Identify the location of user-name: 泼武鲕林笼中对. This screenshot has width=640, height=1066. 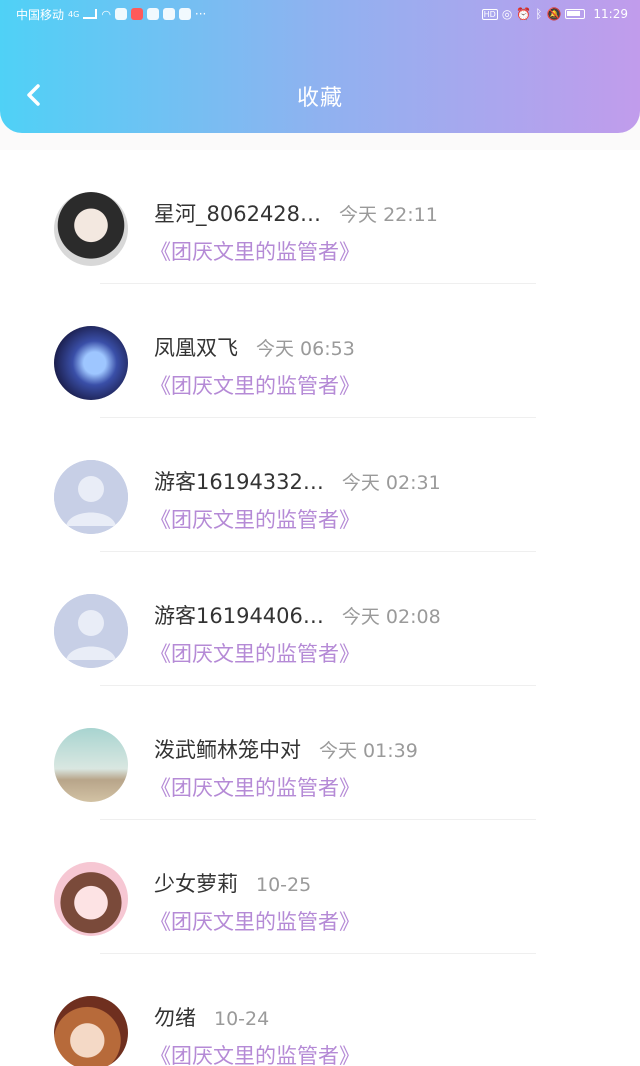
(227, 750).